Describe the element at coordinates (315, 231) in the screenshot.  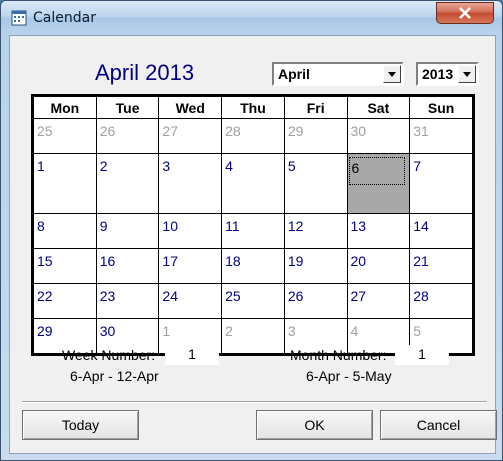
I see `day-cell: 12` at that location.